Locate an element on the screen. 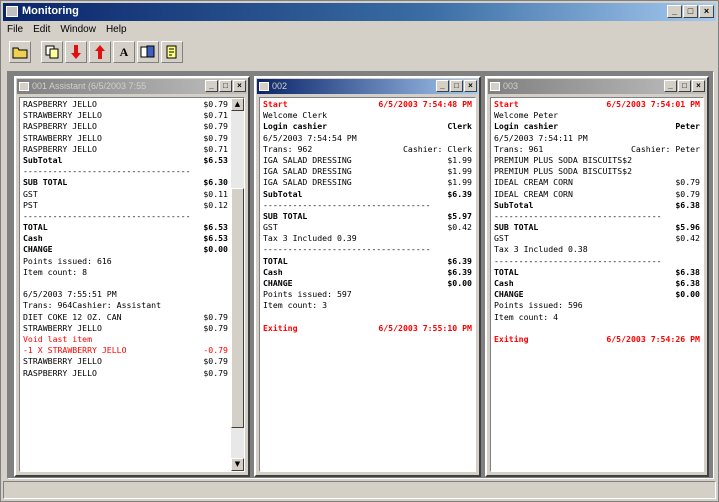 Image resolution: width=719 pixels, height=502 pixels. log-line-text: Trans: 964Cashier: Assistant is located at coordinates (92, 305).